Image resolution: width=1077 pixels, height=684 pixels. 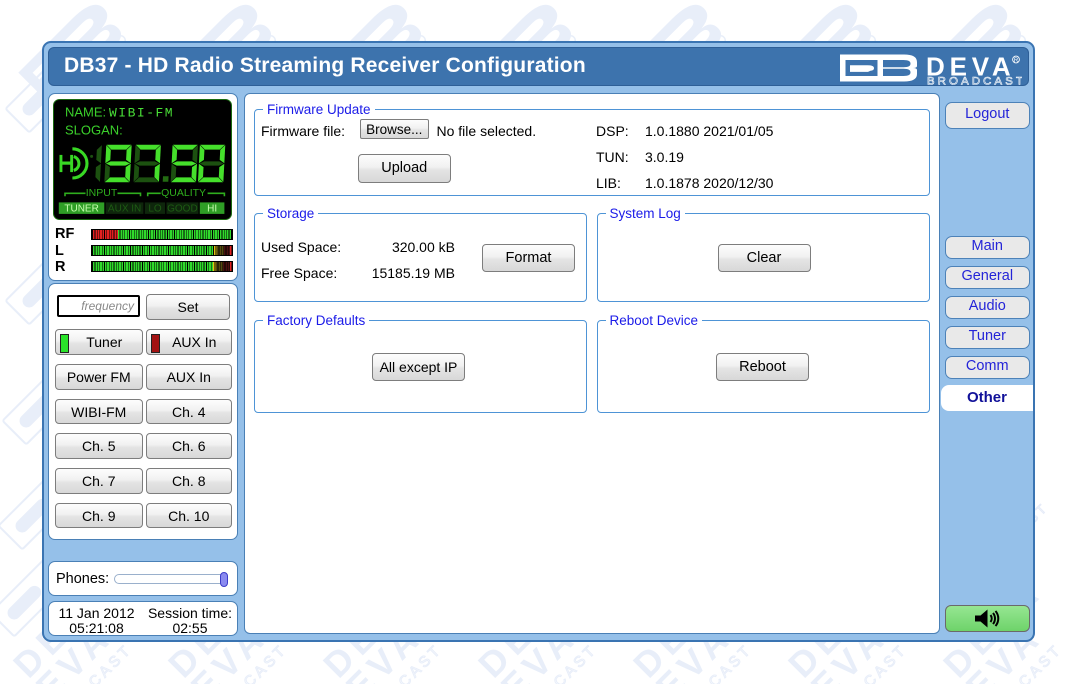 I want to click on svg-text: WIBI-FM, so click(x=141, y=113).